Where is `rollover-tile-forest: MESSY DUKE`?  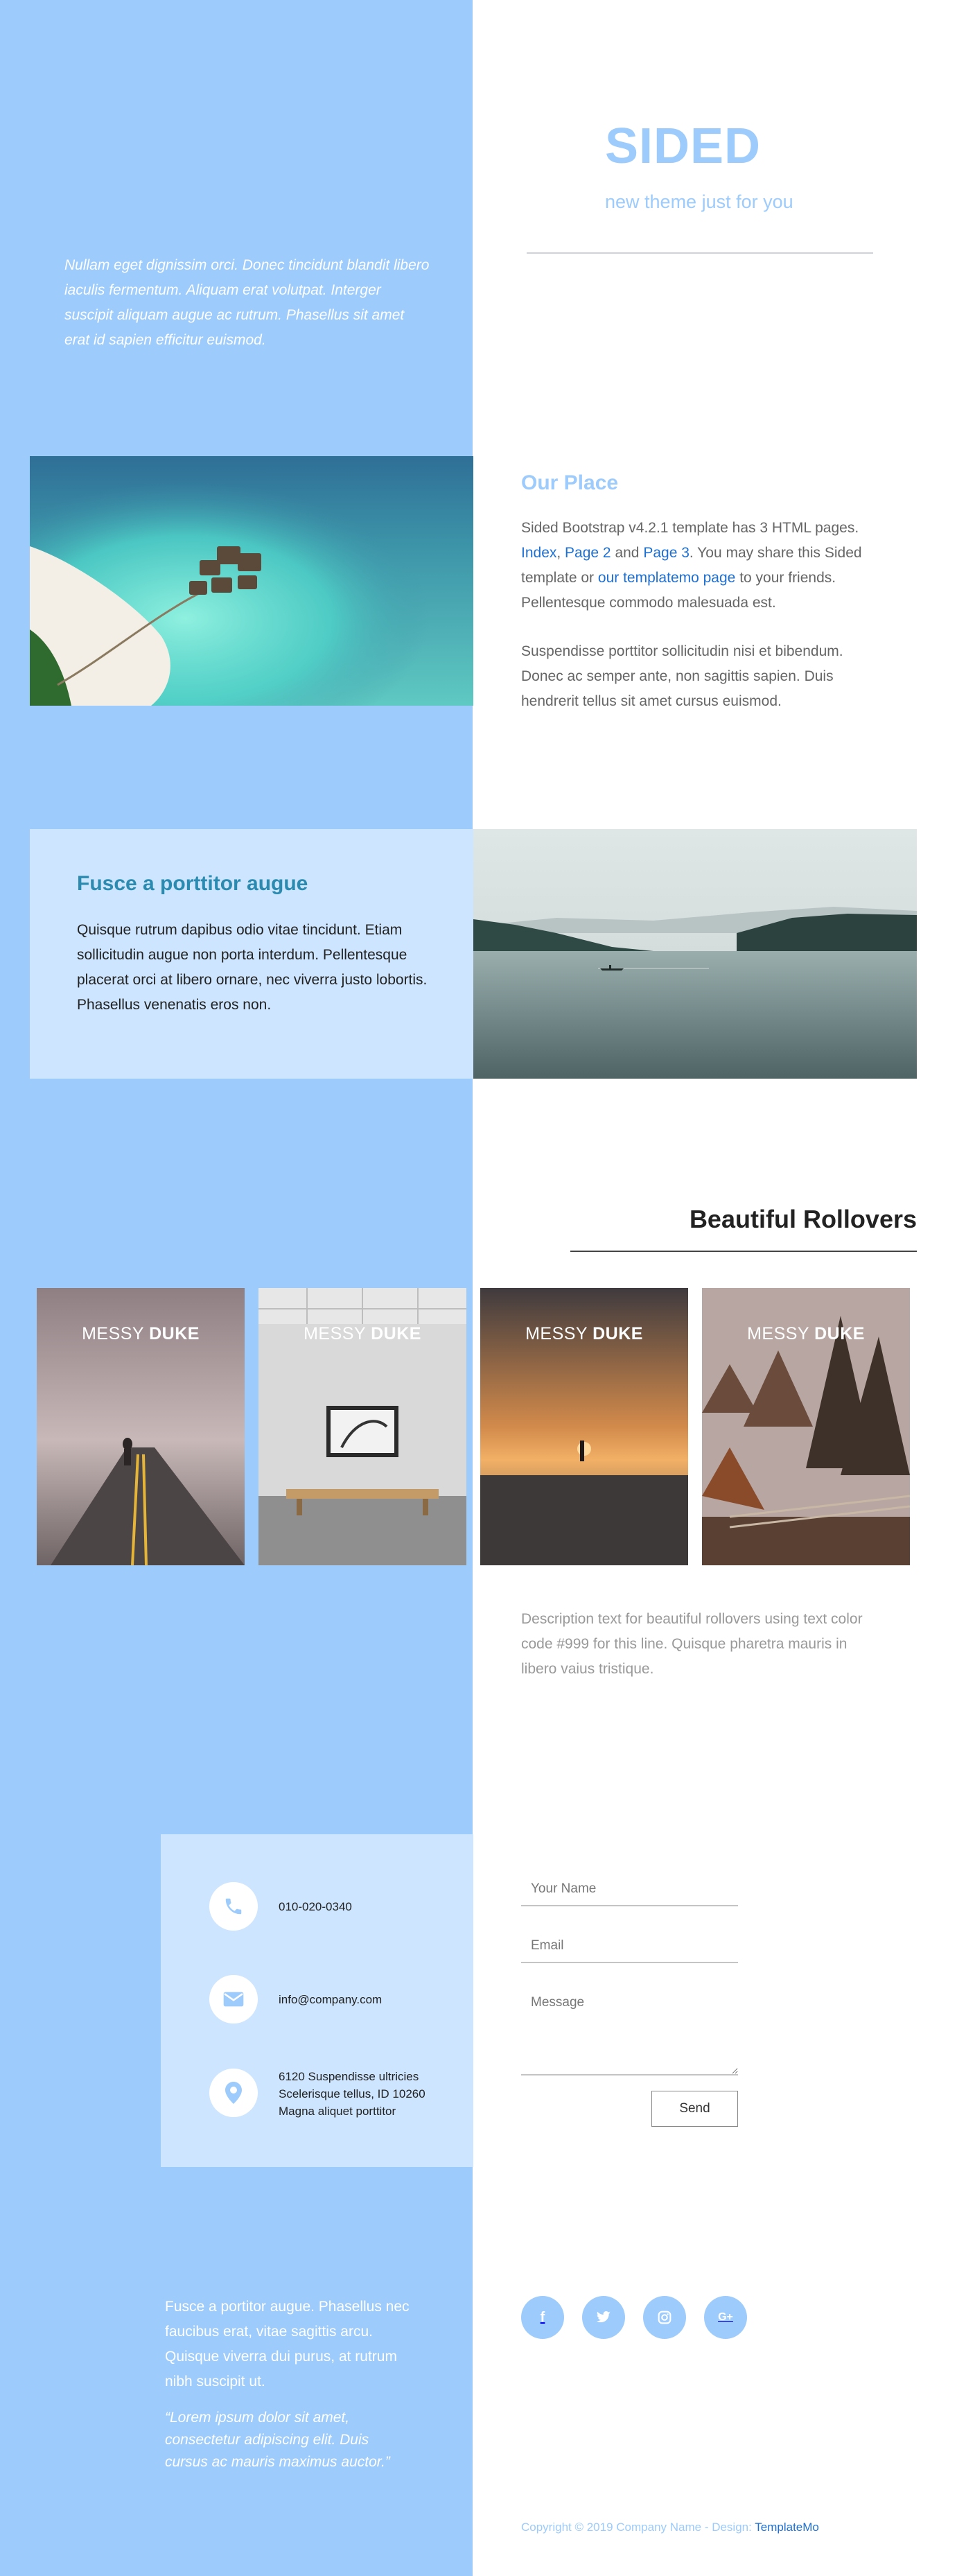 rollover-tile-forest: MESSY DUKE is located at coordinates (806, 1426).